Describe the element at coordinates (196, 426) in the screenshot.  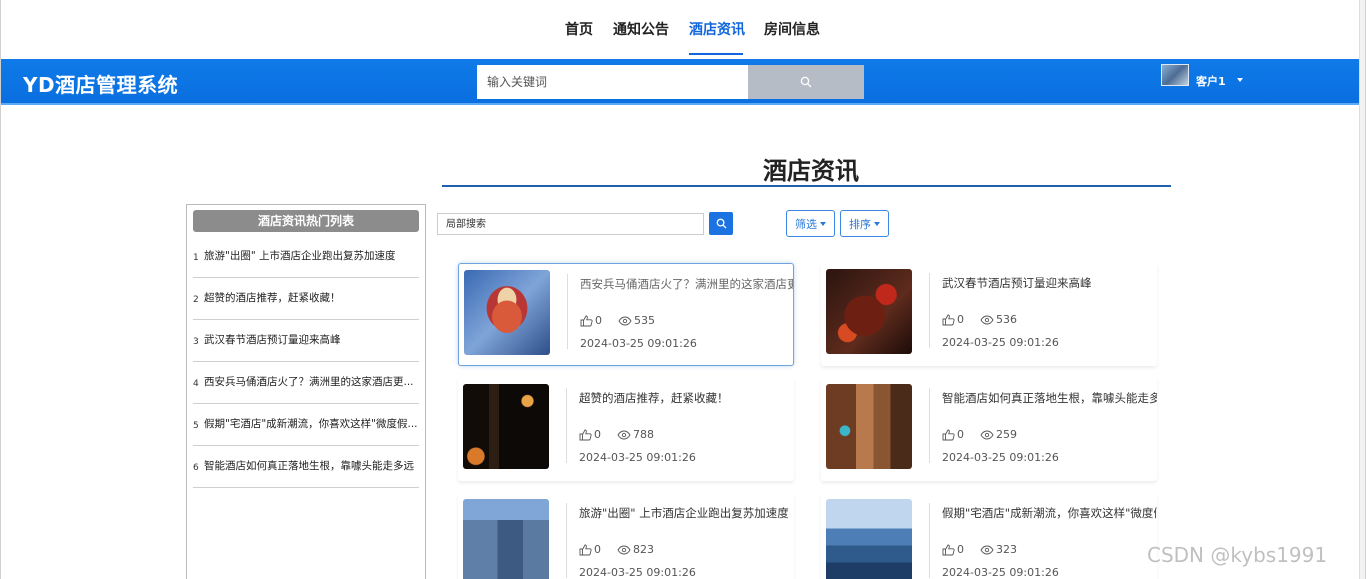
I see `sidebar-item-number: 5` at that location.